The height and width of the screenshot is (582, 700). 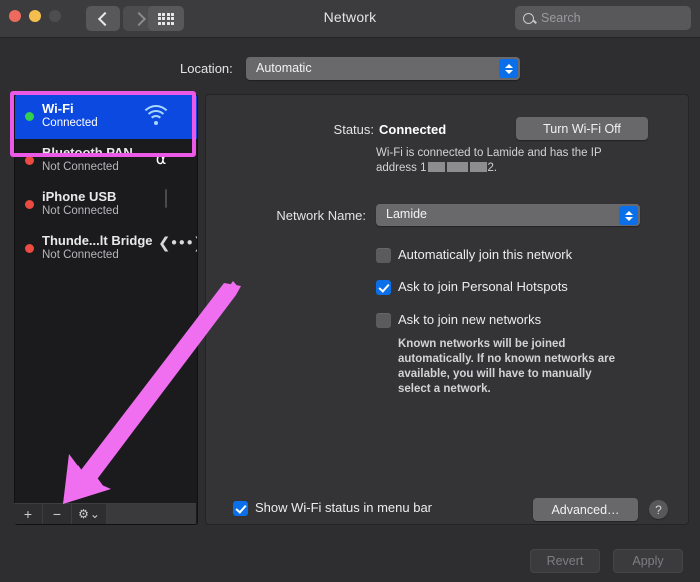 I want to click on title-bar: Network Search, so click(x=350, y=19).